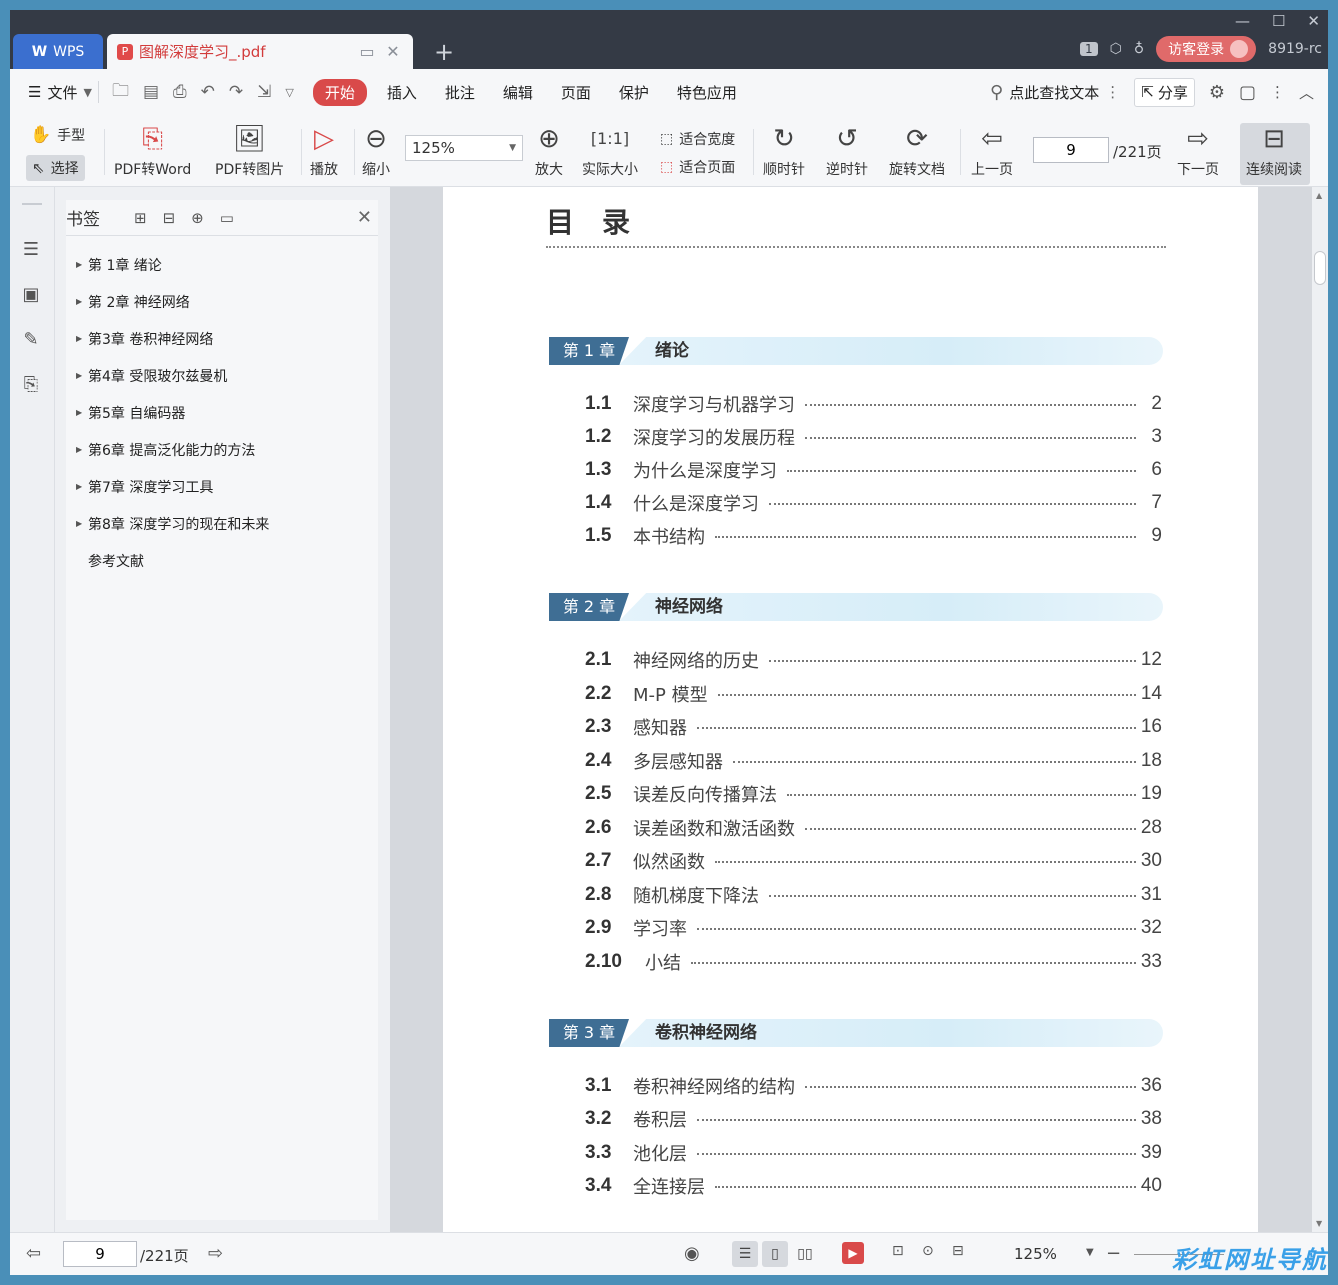 The width and height of the screenshot is (1338, 1285). Describe the element at coordinates (51, 92) in the screenshot. I see `file-menu: ☰ 文件 ▼` at that location.